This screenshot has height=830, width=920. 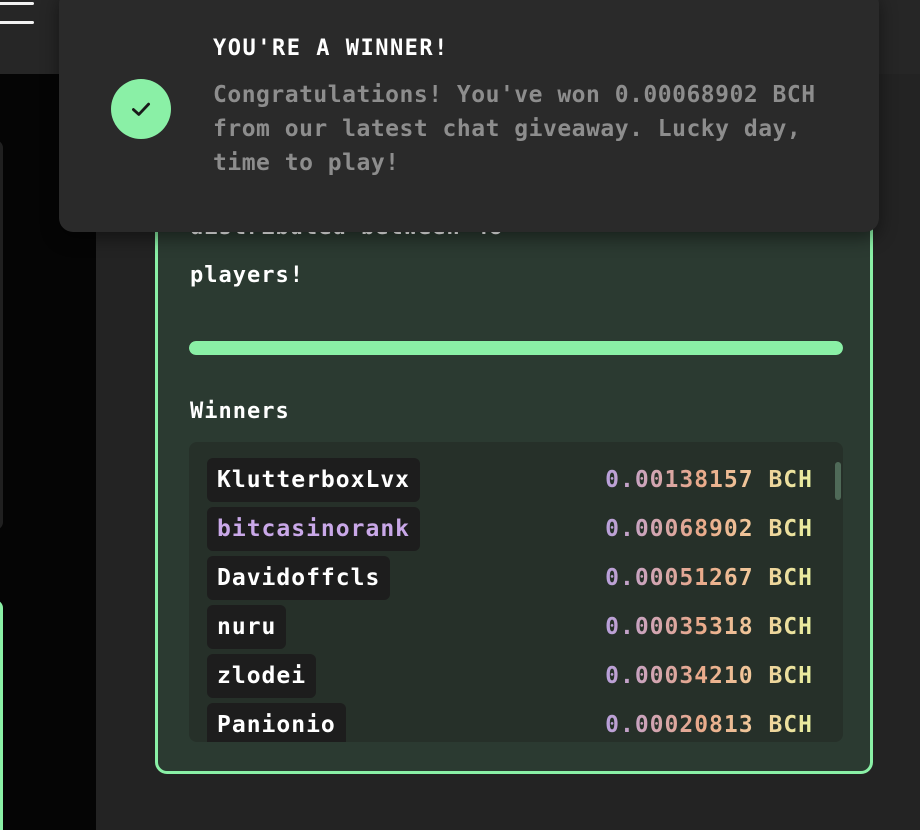 I want to click on check-icon, so click(x=141, y=109).